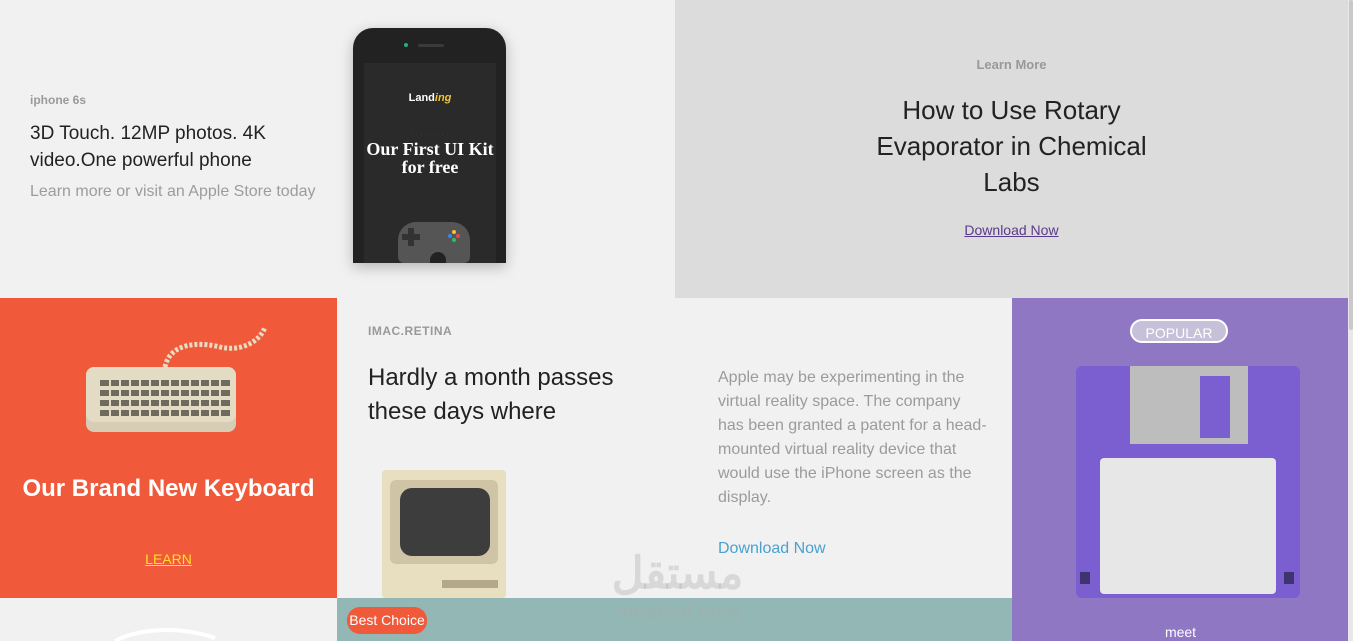 The image size is (1353, 641). What do you see at coordinates (1351, 165) in the screenshot?
I see `scrollbar-thumb` at bounding box center [1351, 165].